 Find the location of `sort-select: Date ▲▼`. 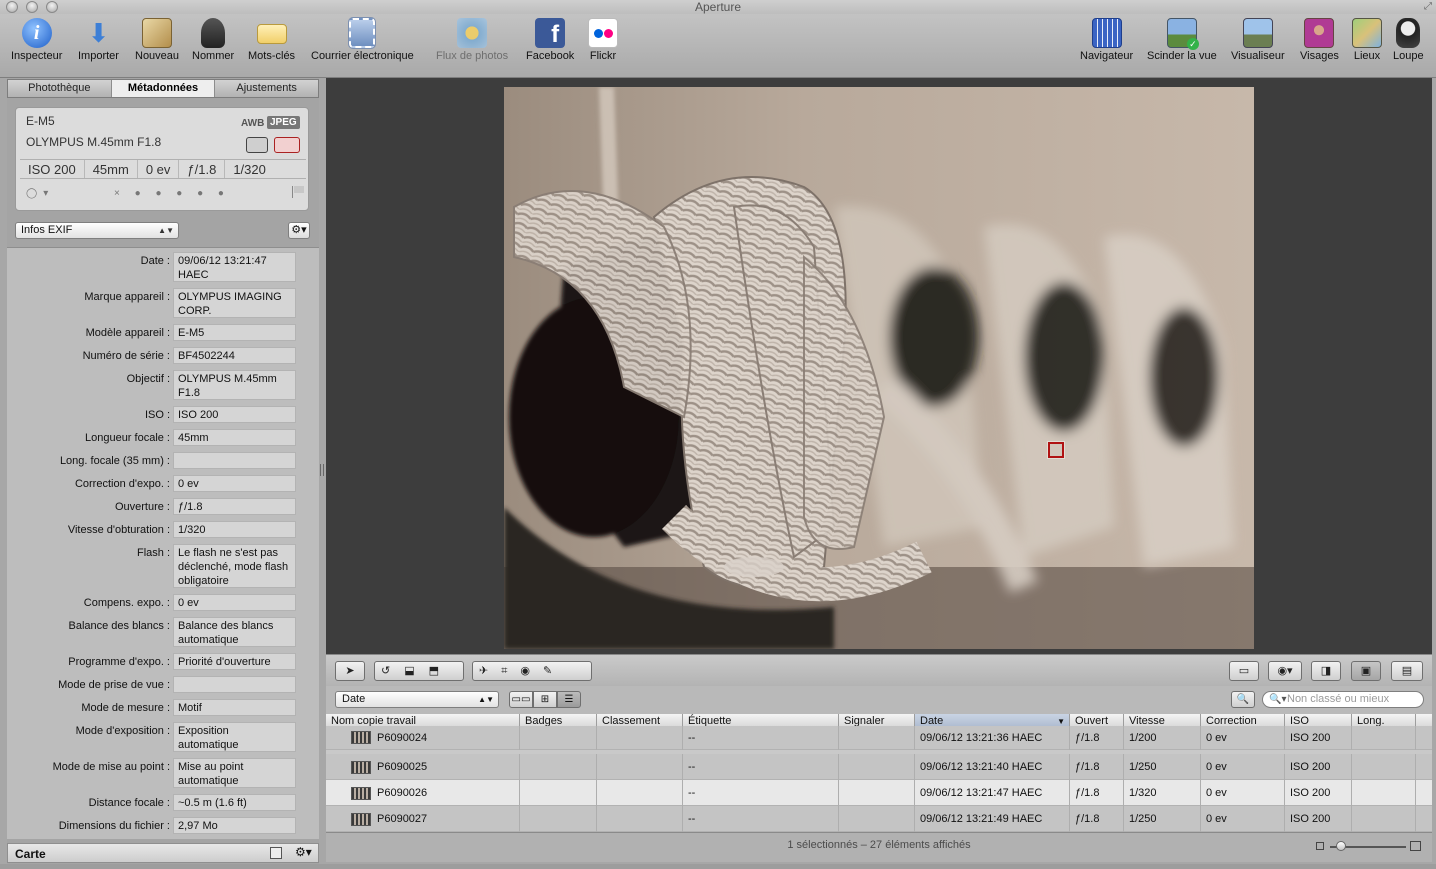

sort-select: Date ▲▼ is located at coordinates (417, 699).